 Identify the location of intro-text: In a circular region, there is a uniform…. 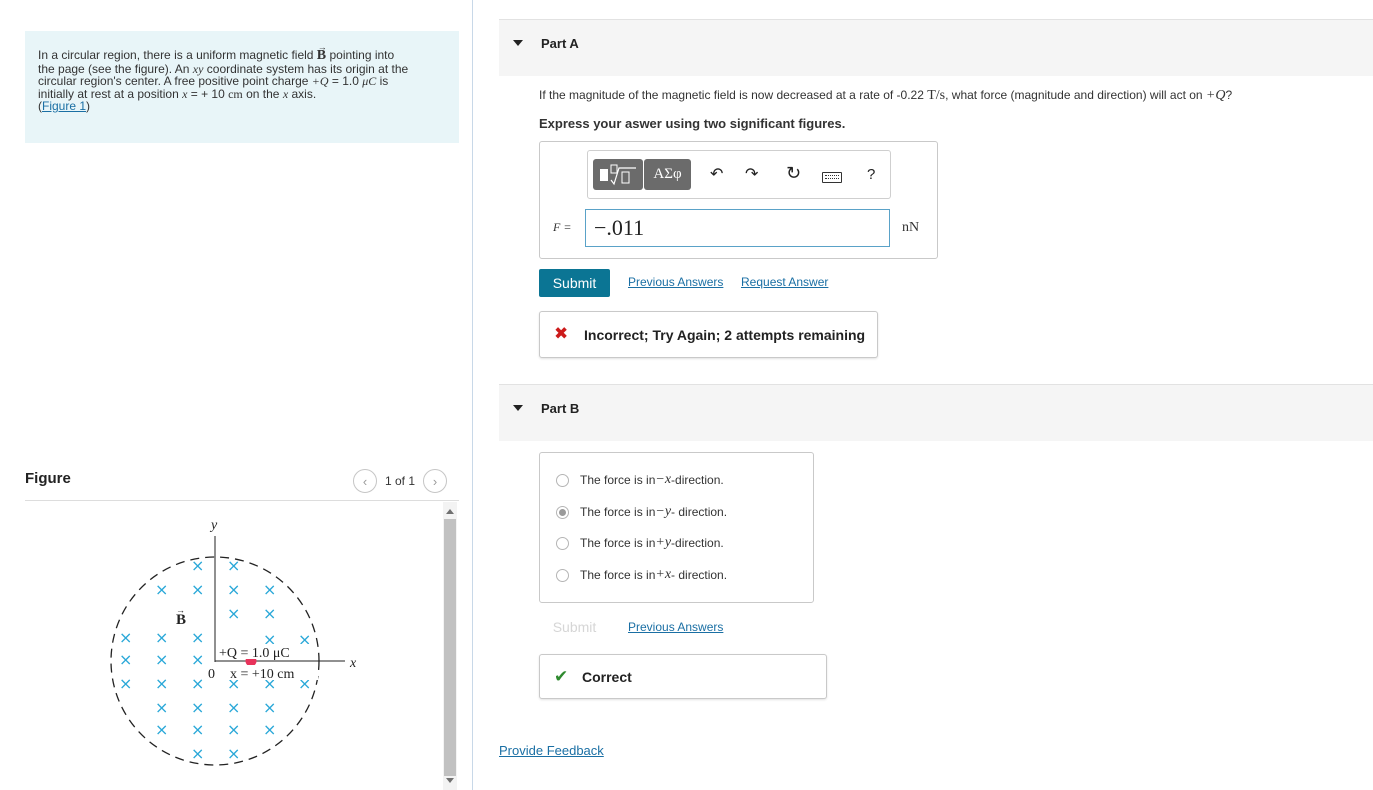
(177, 55).